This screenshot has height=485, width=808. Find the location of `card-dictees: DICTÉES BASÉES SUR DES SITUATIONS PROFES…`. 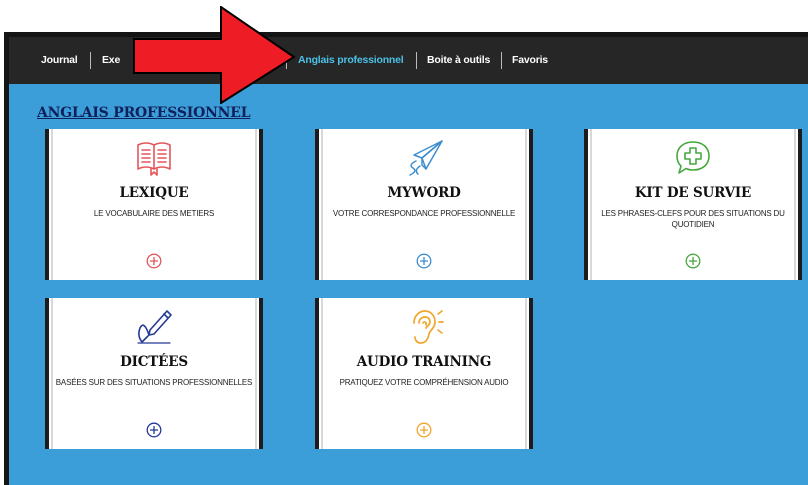

card-dictees: DICTÉES BASÉES SUR DES SITUATIONS PROFES… is located at coordinates (154, 373).